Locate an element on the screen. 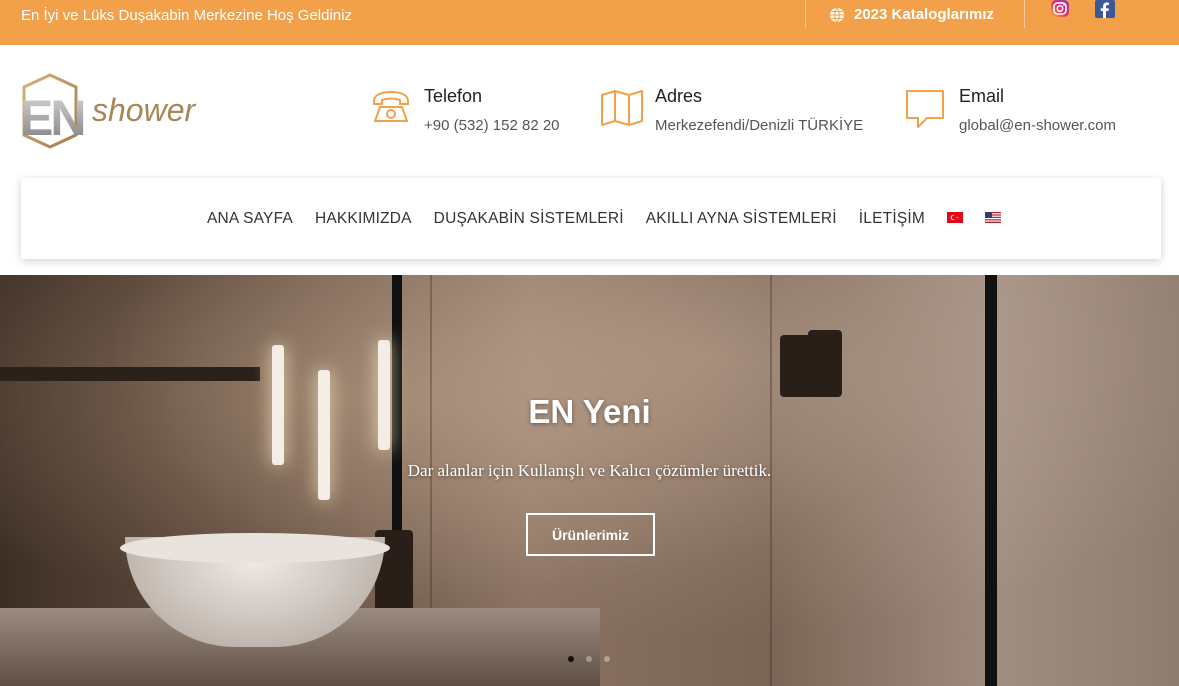  catalog-link: 2023 Kataloglarımız is located at coordinates (911, 14).